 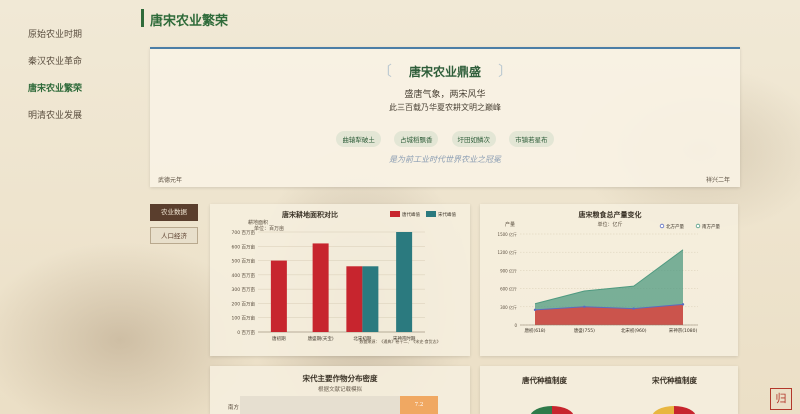 I want to click on legend-label: 北方产量, so click(x=675, y=226).